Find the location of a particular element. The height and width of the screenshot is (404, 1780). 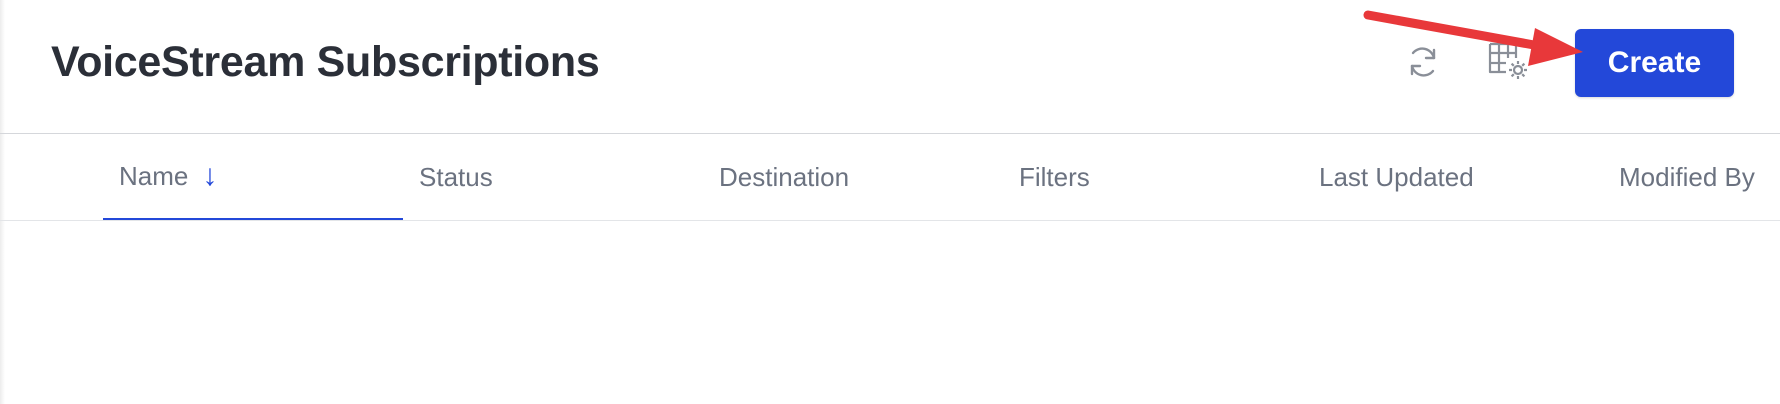

grid-settings-icon is located at coordinates (1508, 62).